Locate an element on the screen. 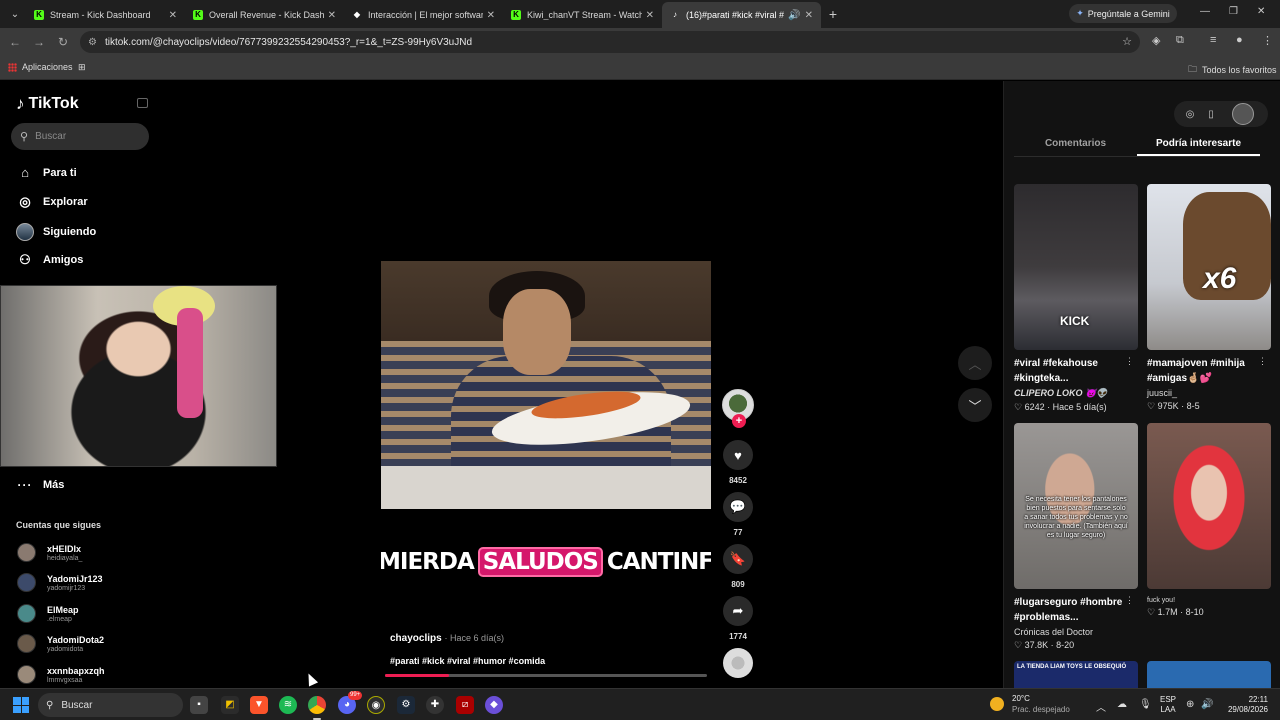  share-button: ➦ 1774 is located at coordinates (738, 618).